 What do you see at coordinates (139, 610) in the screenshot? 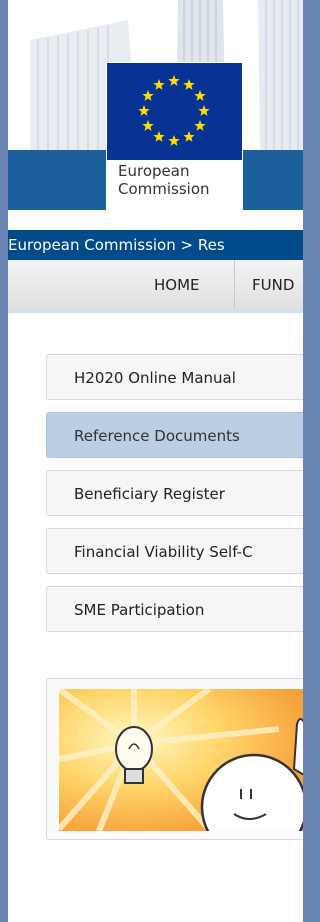
I see `sidebar-item-label: SME Participation` at bounding box center [139, 610].